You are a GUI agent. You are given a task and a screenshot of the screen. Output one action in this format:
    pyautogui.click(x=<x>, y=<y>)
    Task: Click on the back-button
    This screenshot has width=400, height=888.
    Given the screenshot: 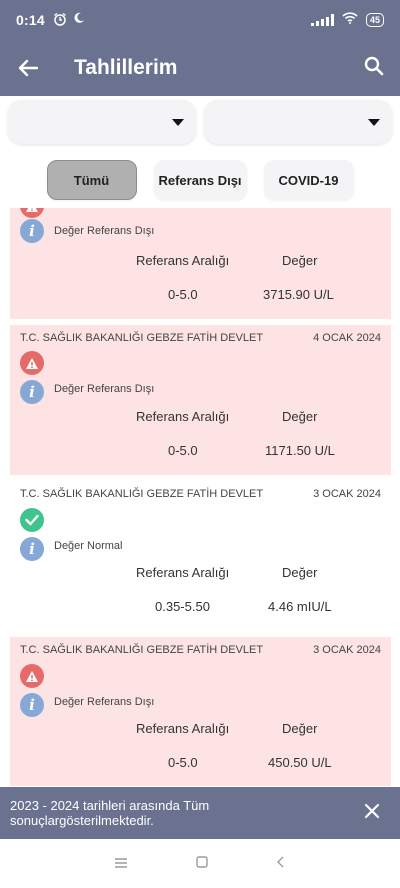 What is the action you would take?
    pyautogui.click(x=28, y=68)
    